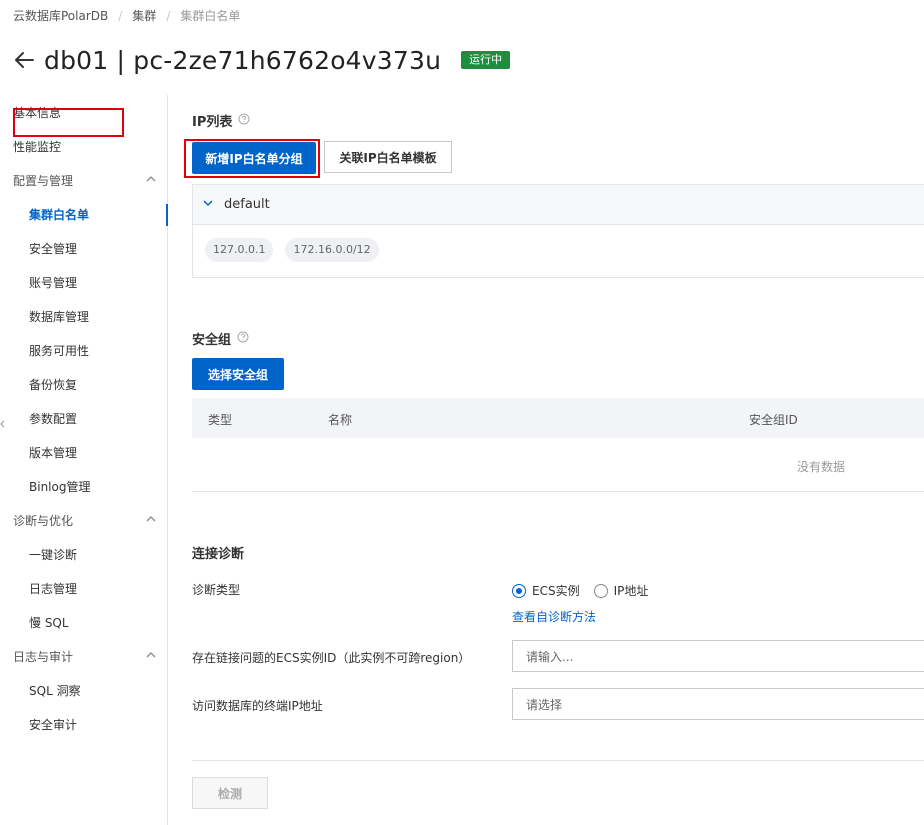 This screenshot has width=924, height=825. I want to click on sidebar-item-label: 慢 SQL, so click(49, 622).